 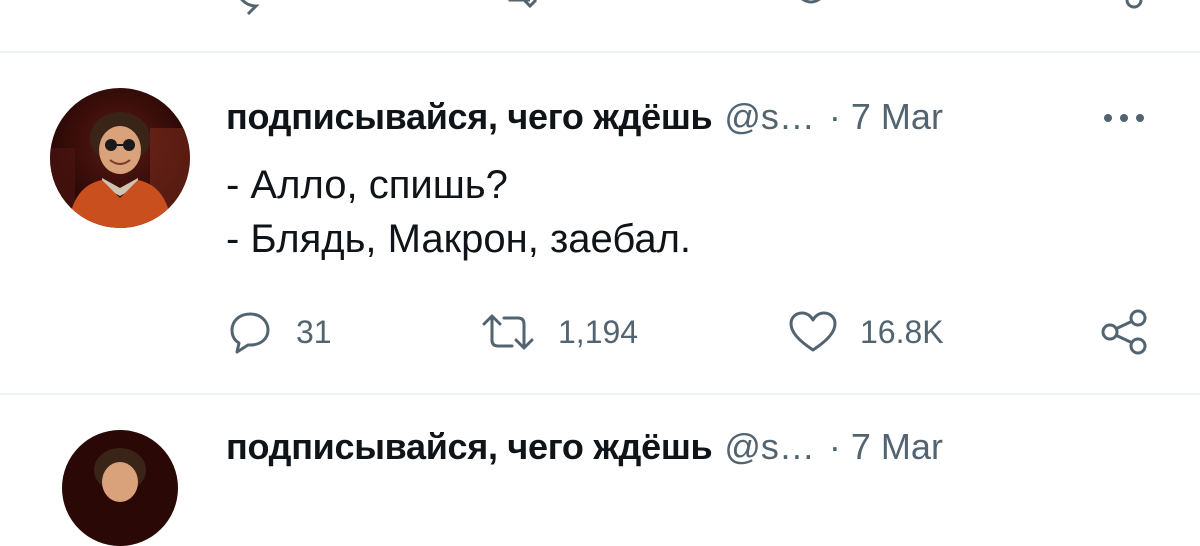 What do you see at coordinates (879, 0) in the screenshot?
I see `like-count: 15` at bounding box center [879, 0].